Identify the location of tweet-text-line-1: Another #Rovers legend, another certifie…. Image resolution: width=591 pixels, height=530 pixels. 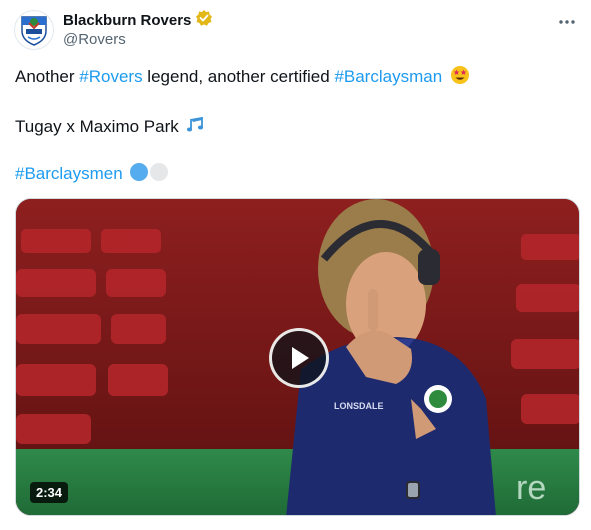
(242, 78).